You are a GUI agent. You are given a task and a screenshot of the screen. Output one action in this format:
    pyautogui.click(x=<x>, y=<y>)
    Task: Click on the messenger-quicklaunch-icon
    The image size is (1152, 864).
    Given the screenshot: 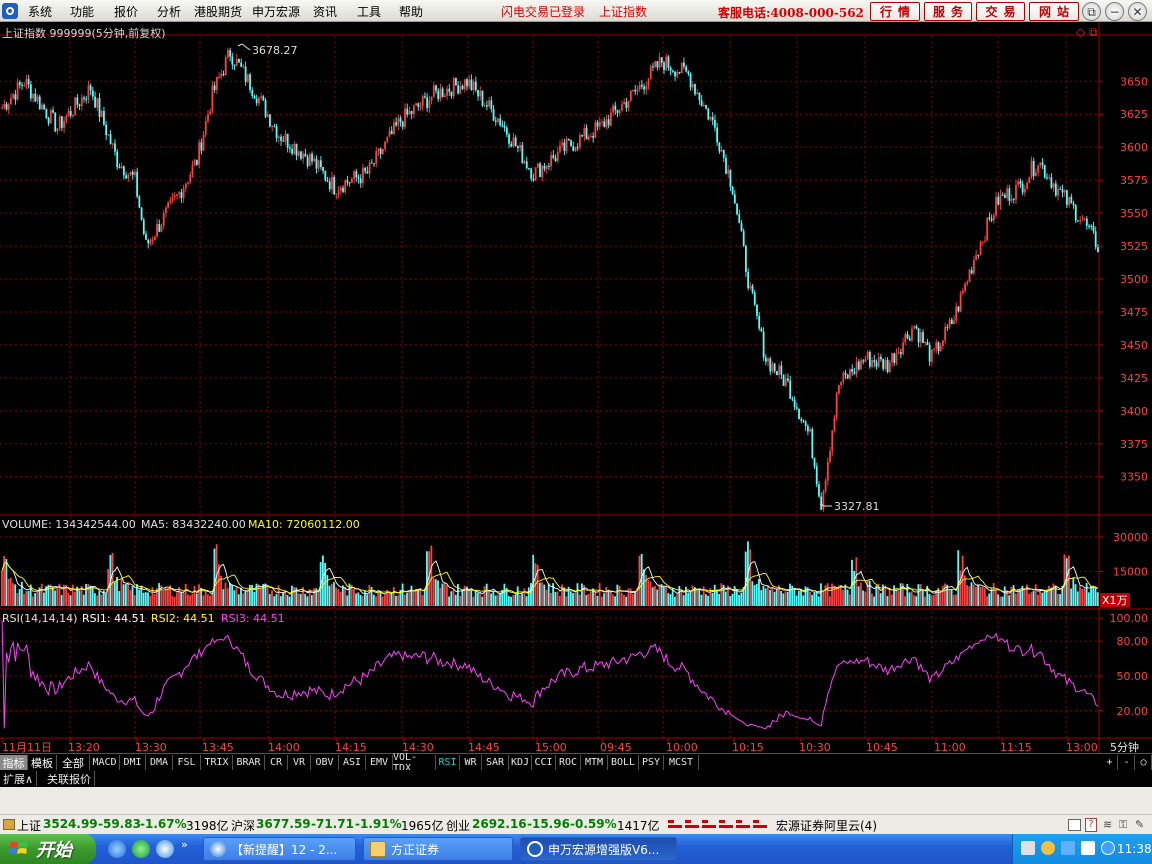 What is the action you would take?
    pyautogui.click(x=141, y=849)
    